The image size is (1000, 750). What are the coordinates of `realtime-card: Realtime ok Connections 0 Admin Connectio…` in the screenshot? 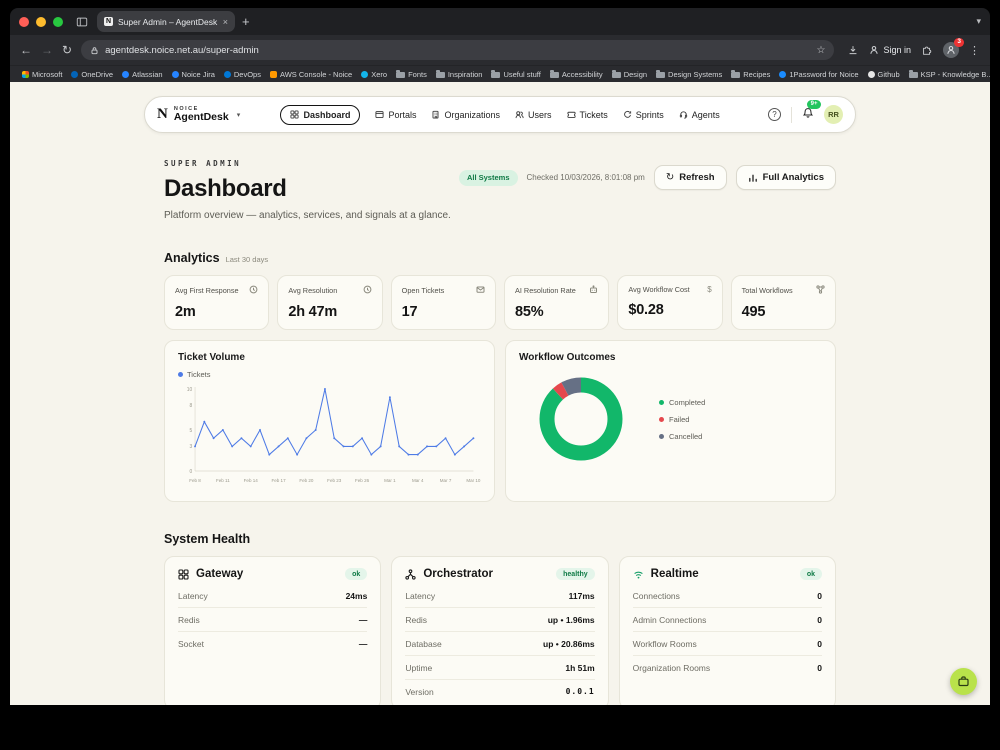 It's located at (727, 630).